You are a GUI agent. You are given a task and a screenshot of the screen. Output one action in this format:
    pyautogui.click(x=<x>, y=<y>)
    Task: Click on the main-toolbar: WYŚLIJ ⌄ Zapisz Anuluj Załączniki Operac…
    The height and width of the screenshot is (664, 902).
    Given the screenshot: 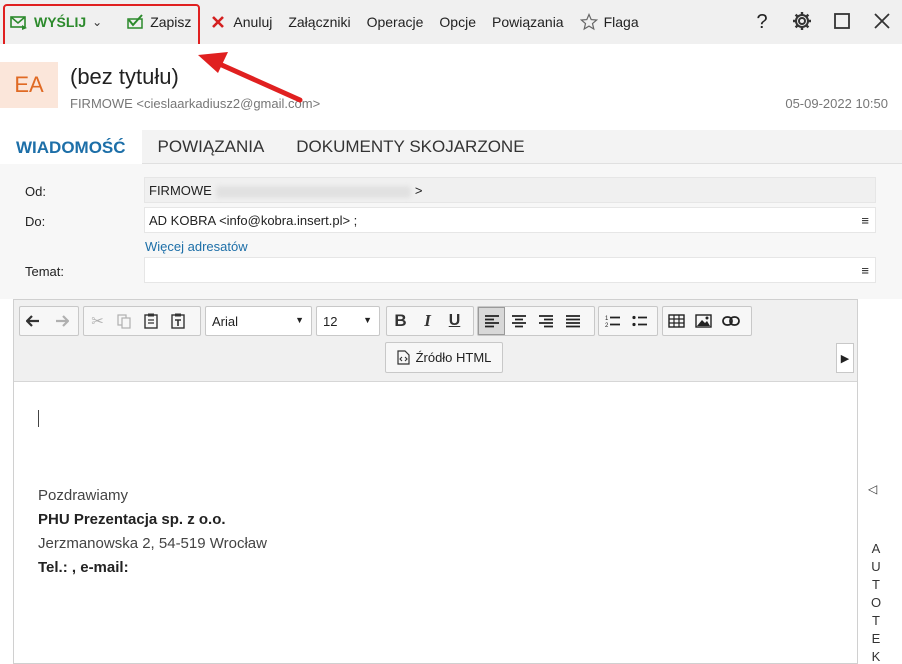 What is the action you would take?
    pyautogui.click(x=451, y=22)
    